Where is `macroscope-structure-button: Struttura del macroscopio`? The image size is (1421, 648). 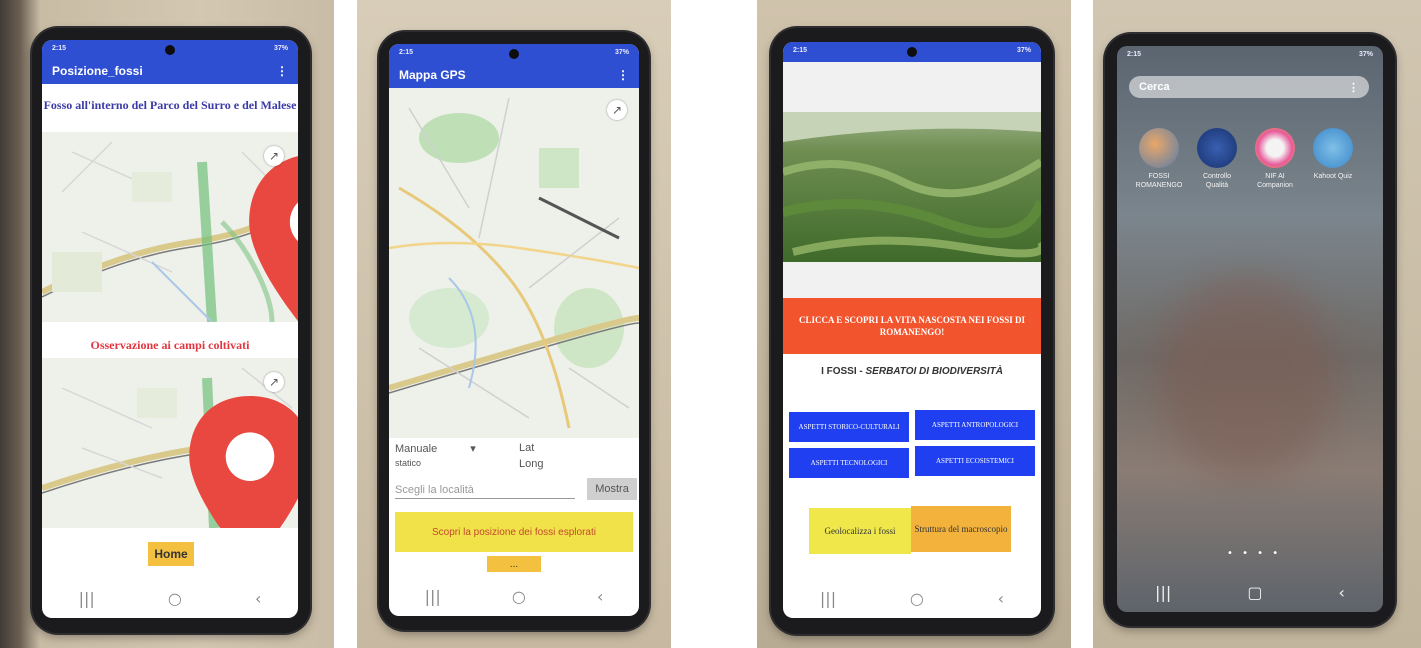
macroscope-structure-button: Struttura del macroscopio is located at coordinates (961, 529).